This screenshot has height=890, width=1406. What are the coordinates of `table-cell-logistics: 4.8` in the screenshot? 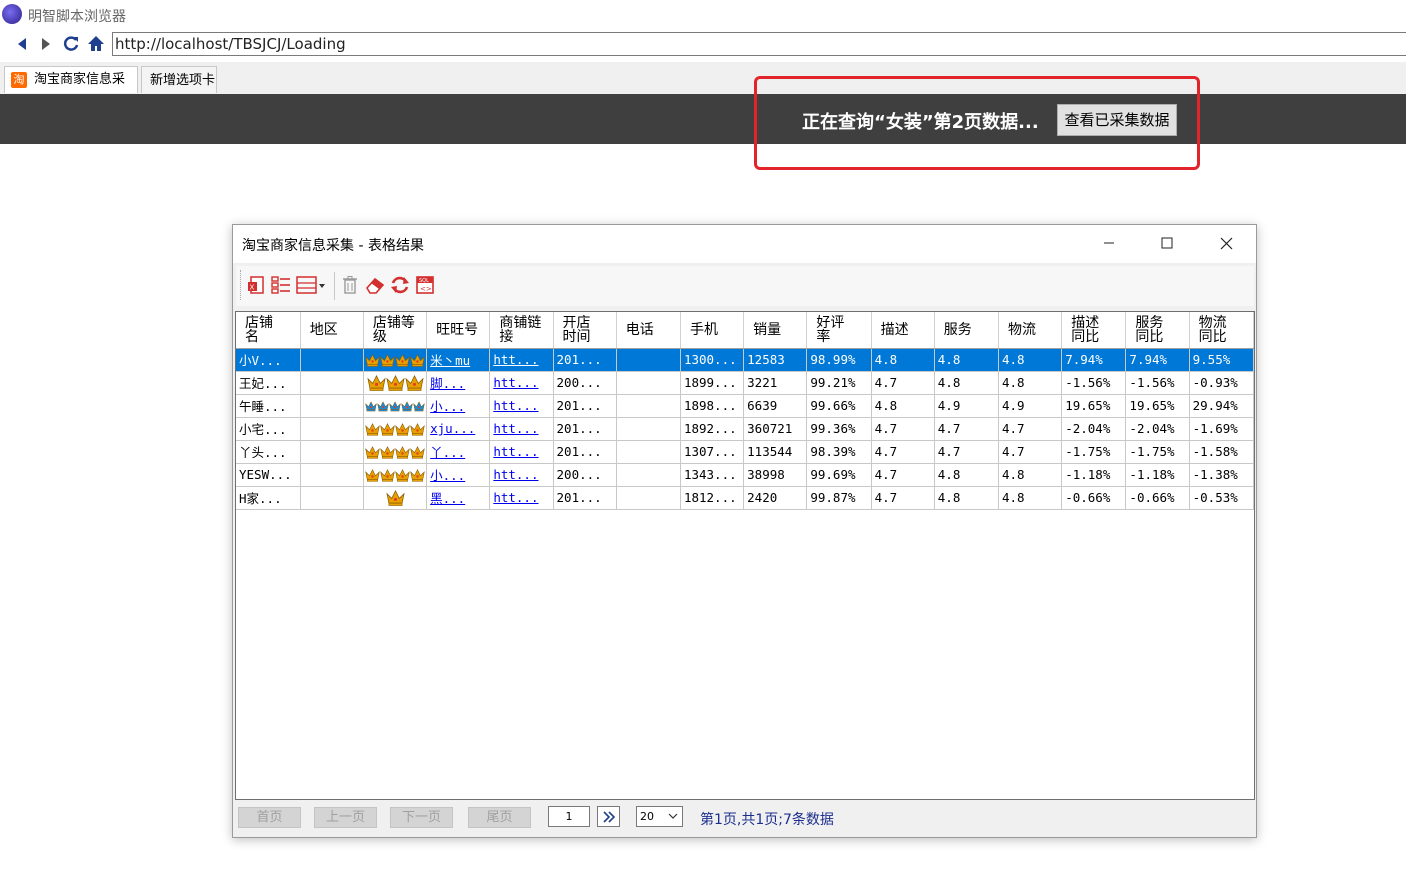 It's located at (1030, 383).